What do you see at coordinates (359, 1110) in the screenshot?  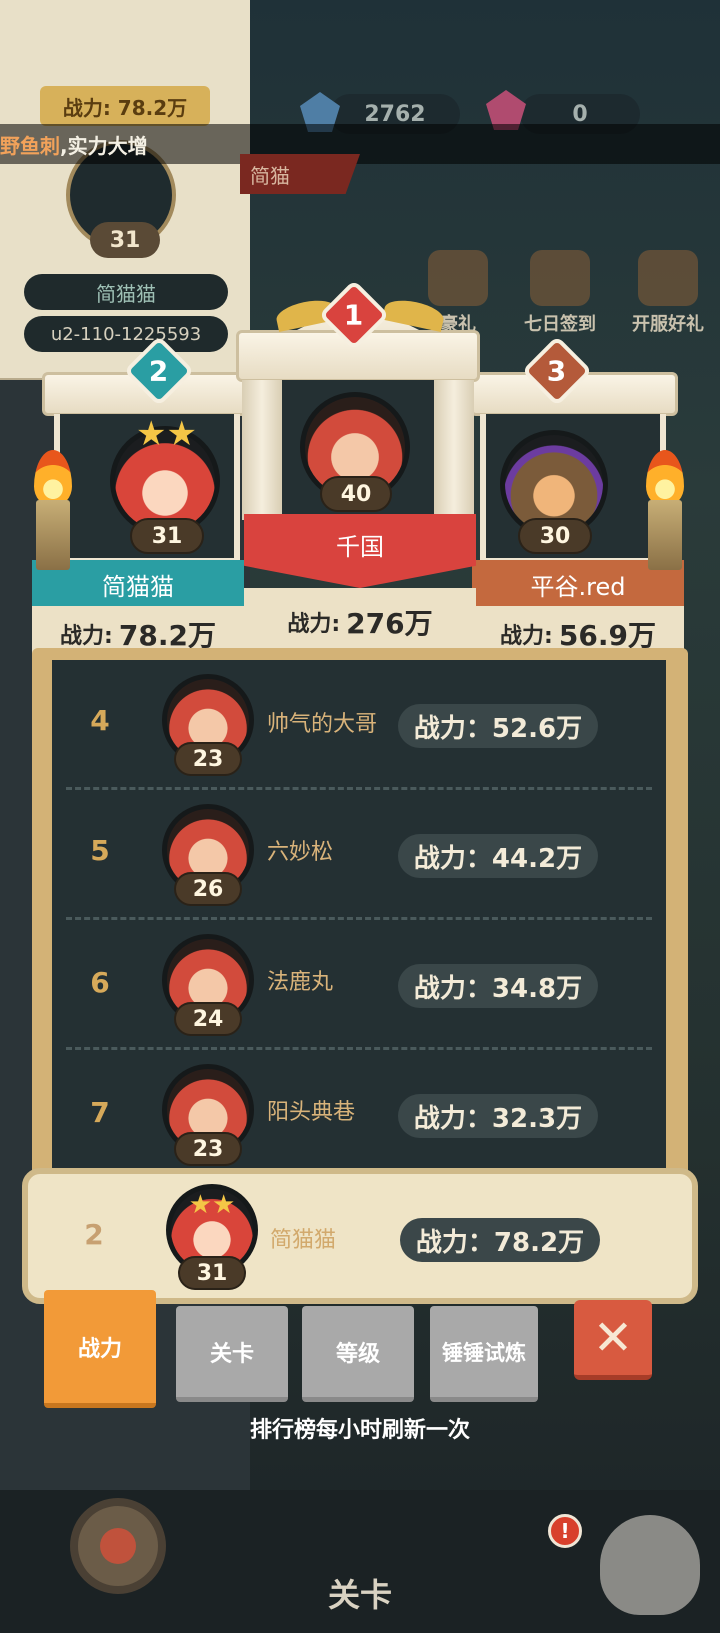 I see `list-item: 7 23 阳头典巷 战力：32.3万` at bounding box center [359, 1110].